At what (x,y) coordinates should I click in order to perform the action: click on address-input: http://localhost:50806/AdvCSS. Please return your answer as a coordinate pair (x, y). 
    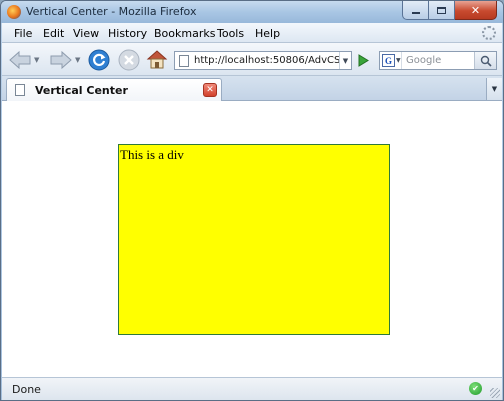
    Looking at the image, I should click on (266, 60).